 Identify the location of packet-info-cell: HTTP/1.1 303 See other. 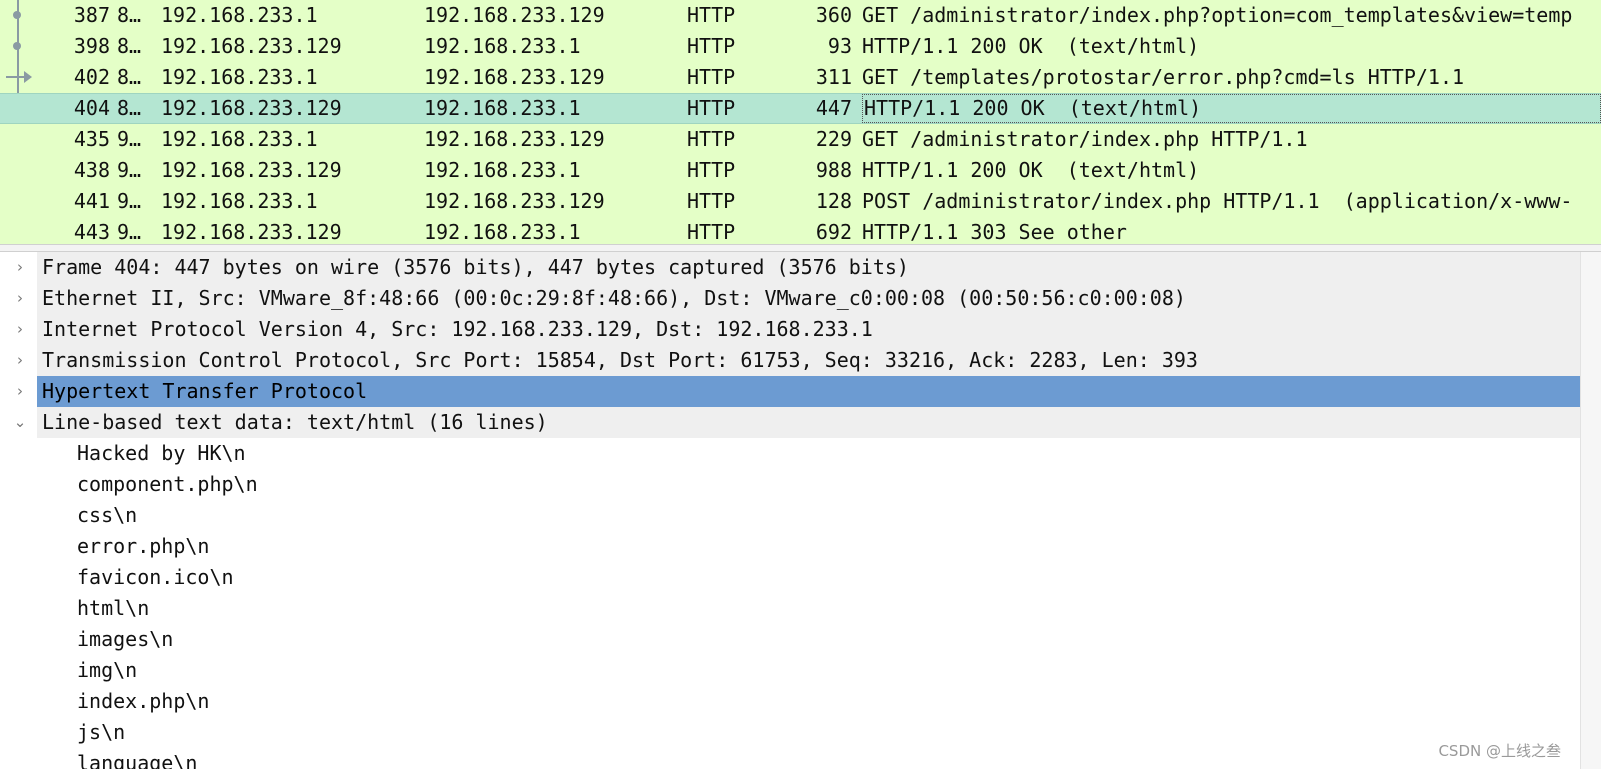
(994, 232).